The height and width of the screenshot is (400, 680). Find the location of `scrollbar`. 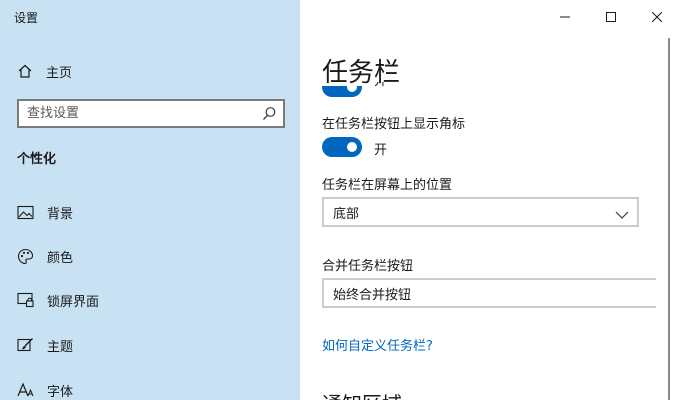

scrollbar is located at coordinates (669, 219).